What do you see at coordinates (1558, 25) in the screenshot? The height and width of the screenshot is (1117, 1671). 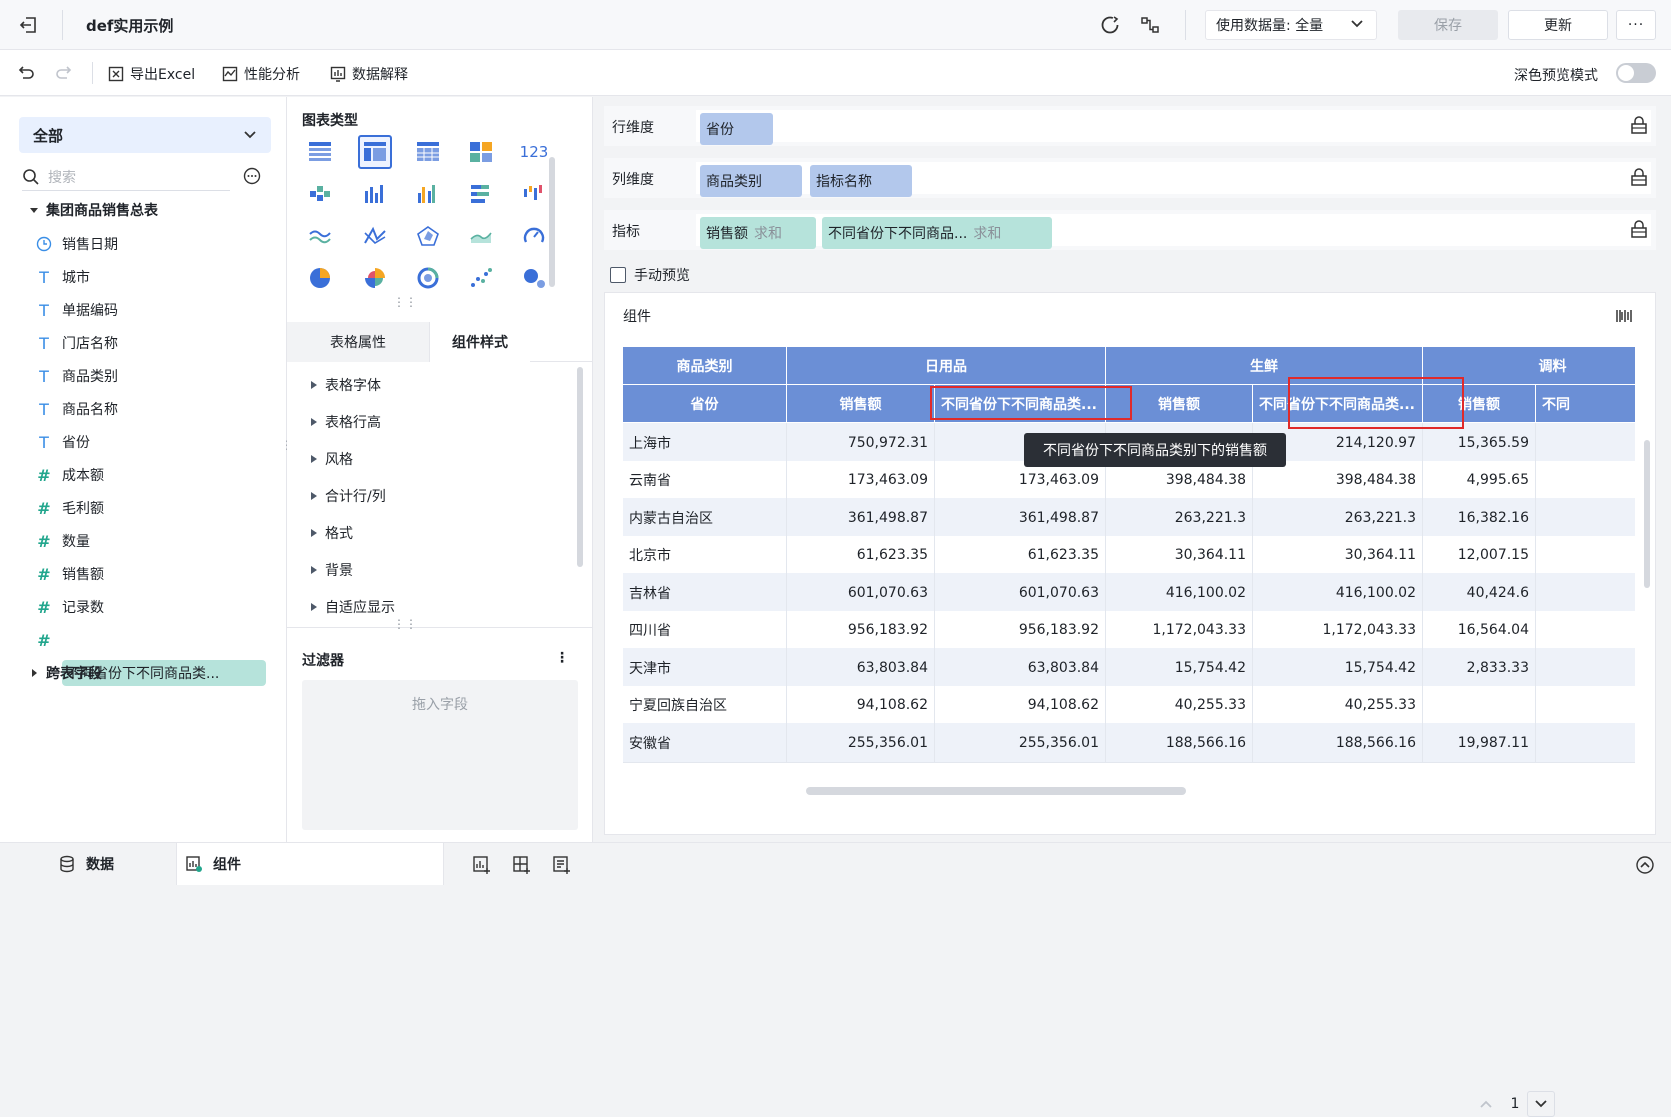 I see `update-button: 更新` at bounding box center [1558, 25].